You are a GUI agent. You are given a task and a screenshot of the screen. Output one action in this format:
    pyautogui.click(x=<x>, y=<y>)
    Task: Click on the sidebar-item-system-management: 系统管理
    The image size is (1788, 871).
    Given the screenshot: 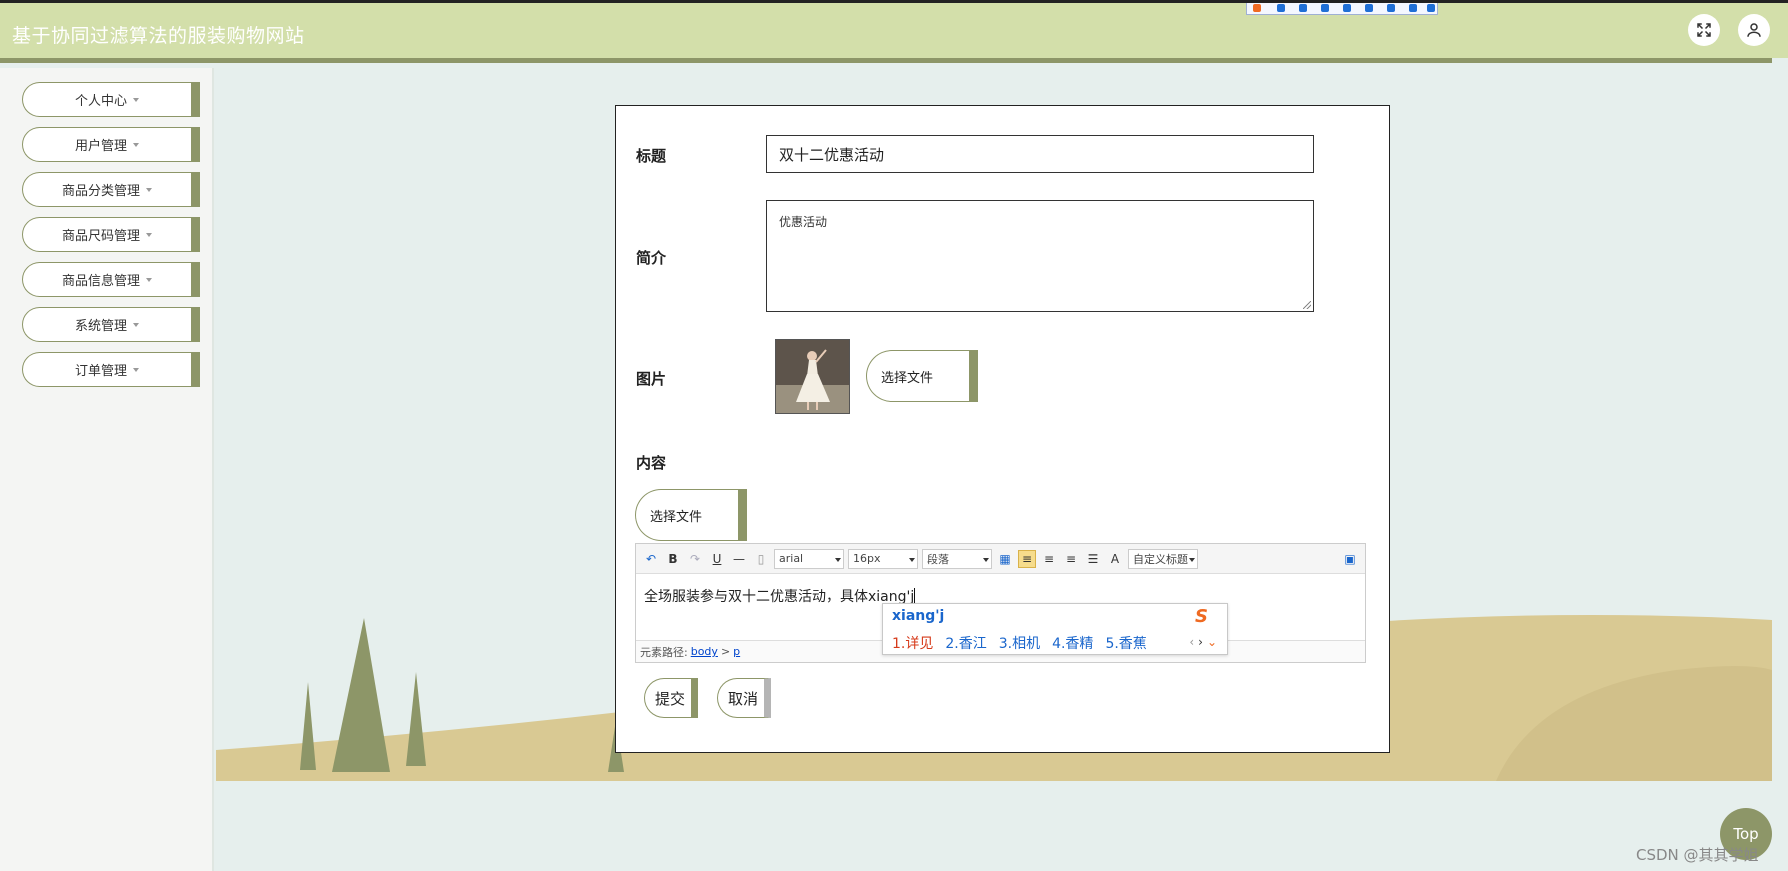 What is the action you would take?
    pyautogui.click(x=111, y=324)
    